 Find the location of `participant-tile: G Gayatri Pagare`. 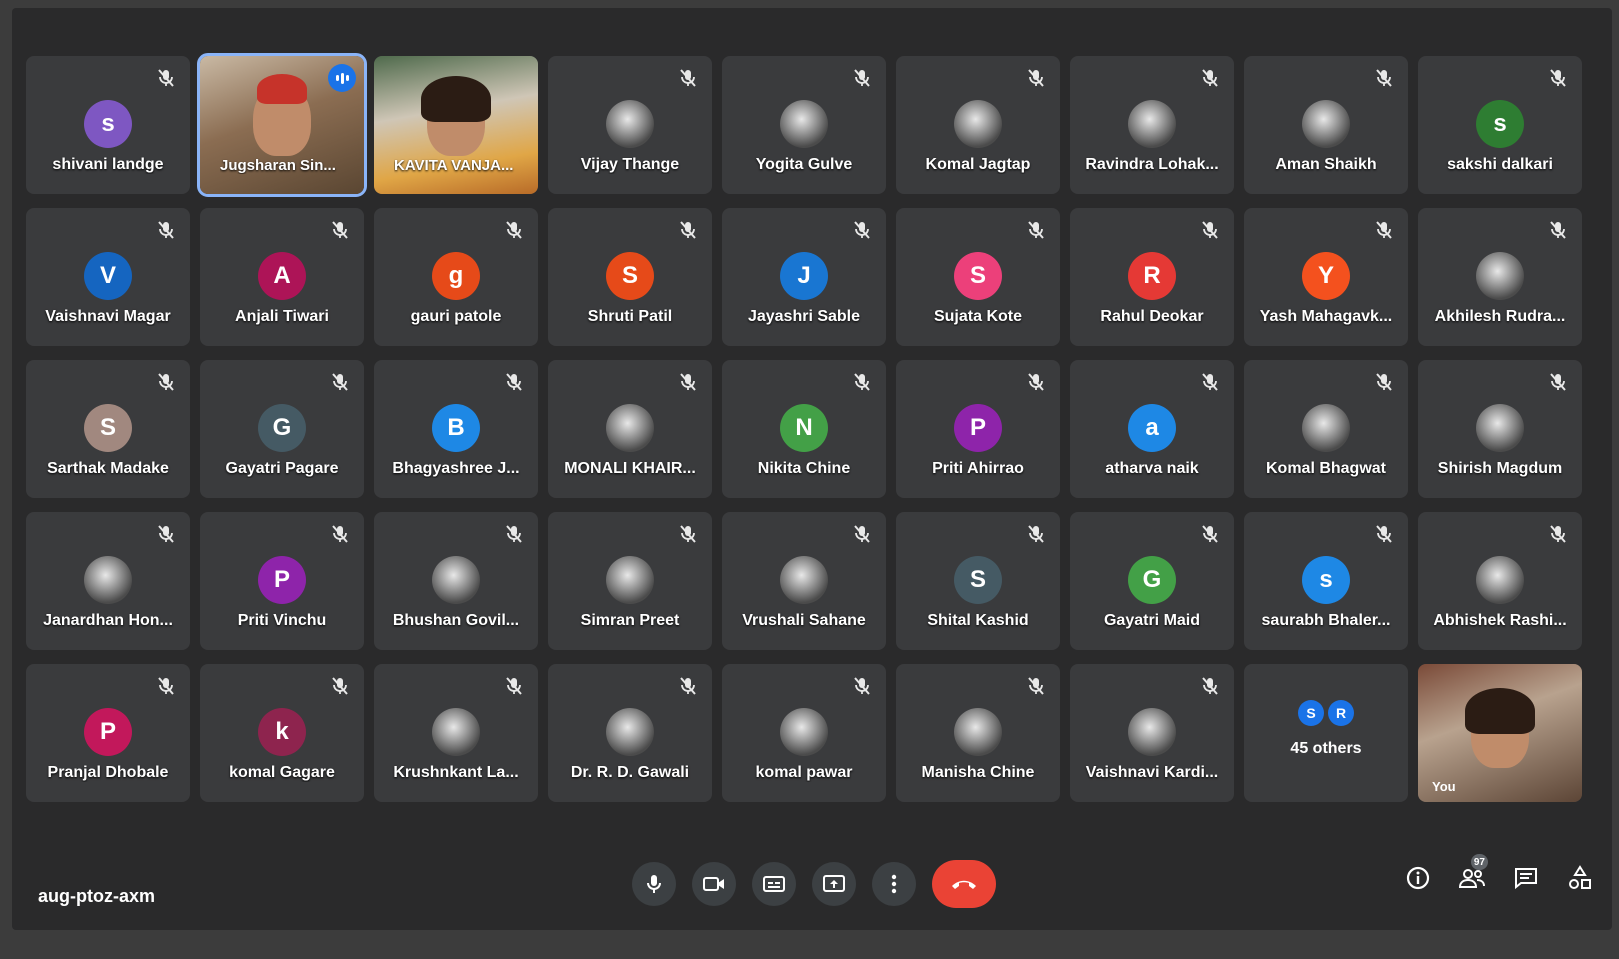

participant-tile: G Gayatri Pagare is located at coordinates (282, 429).